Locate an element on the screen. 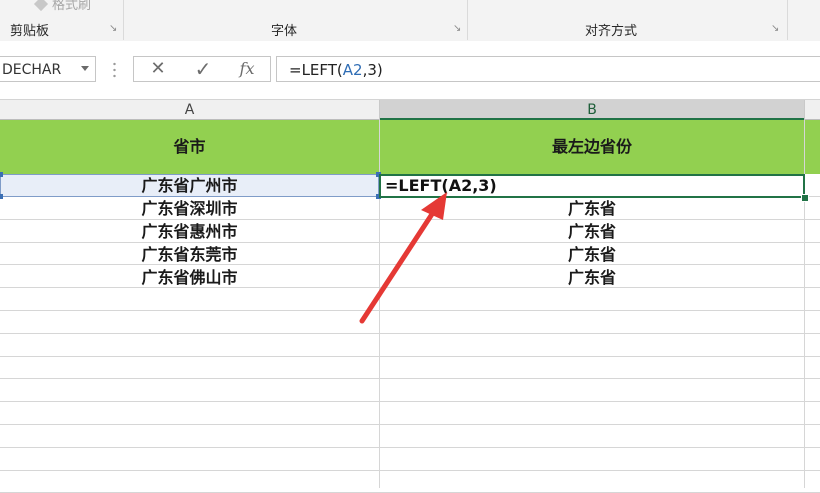  formula-suffix: ,3) is located at coordinates (372, 70).